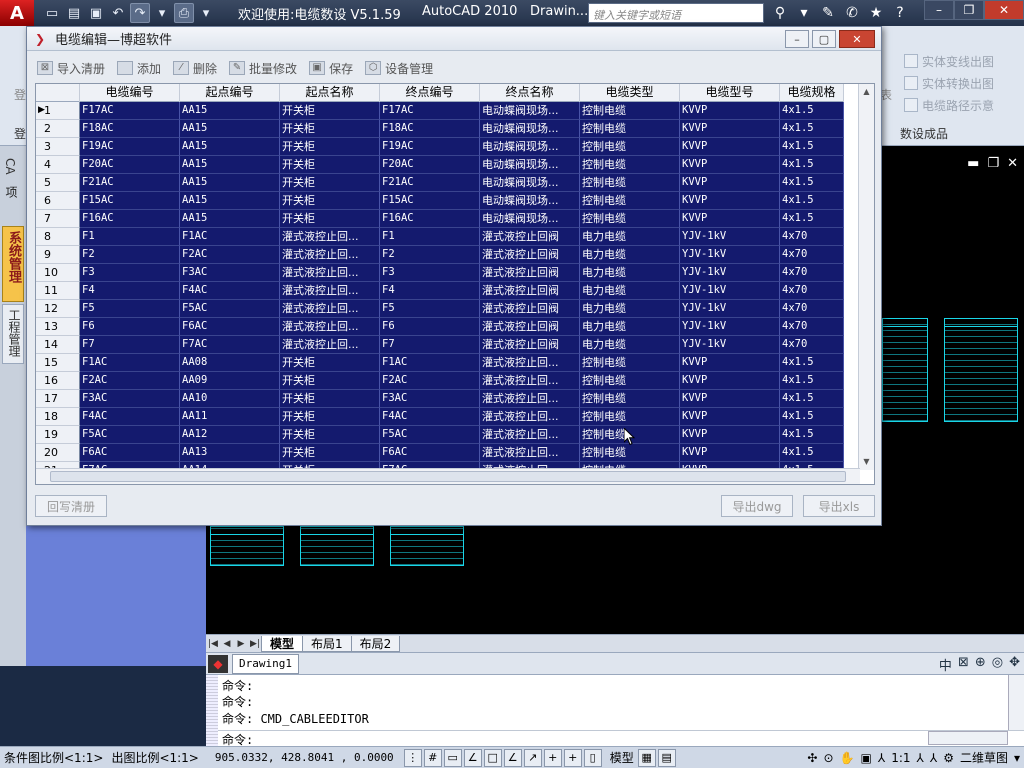 The width and height of the screenshot is (1024, 768). What do you see at coordinates (448, 476) in the screenshot?
I see `grid-horizontal-scrollbar` at bounding box center [448, 476].